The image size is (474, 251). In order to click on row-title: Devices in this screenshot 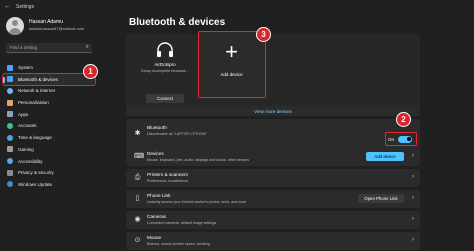, I will do `click(155, 153)`.